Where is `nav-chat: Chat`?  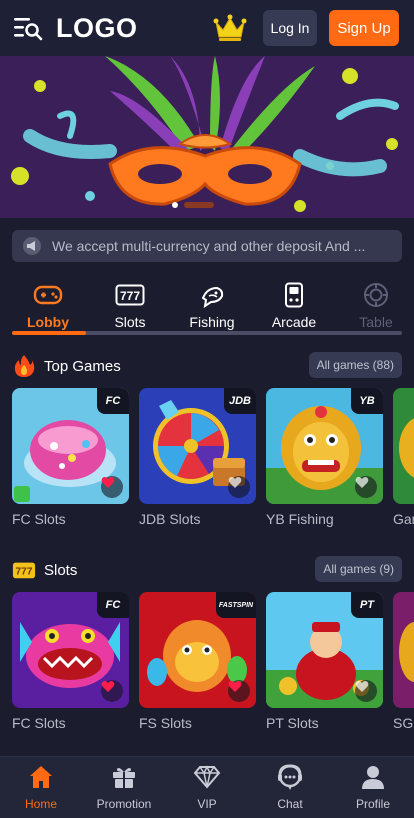
nav-chat: Chat is located at coordinates (290, 790).